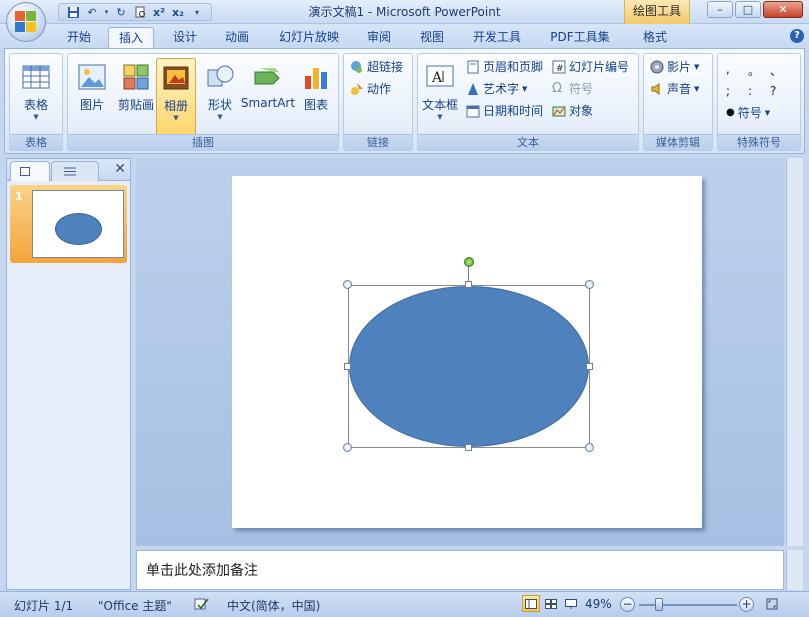 Image resolution: width=809 pixels, height=617 pixels. Describe the element at coordinates (773, 91) in the screenshot. I see `symbol-question: ?` at that location.